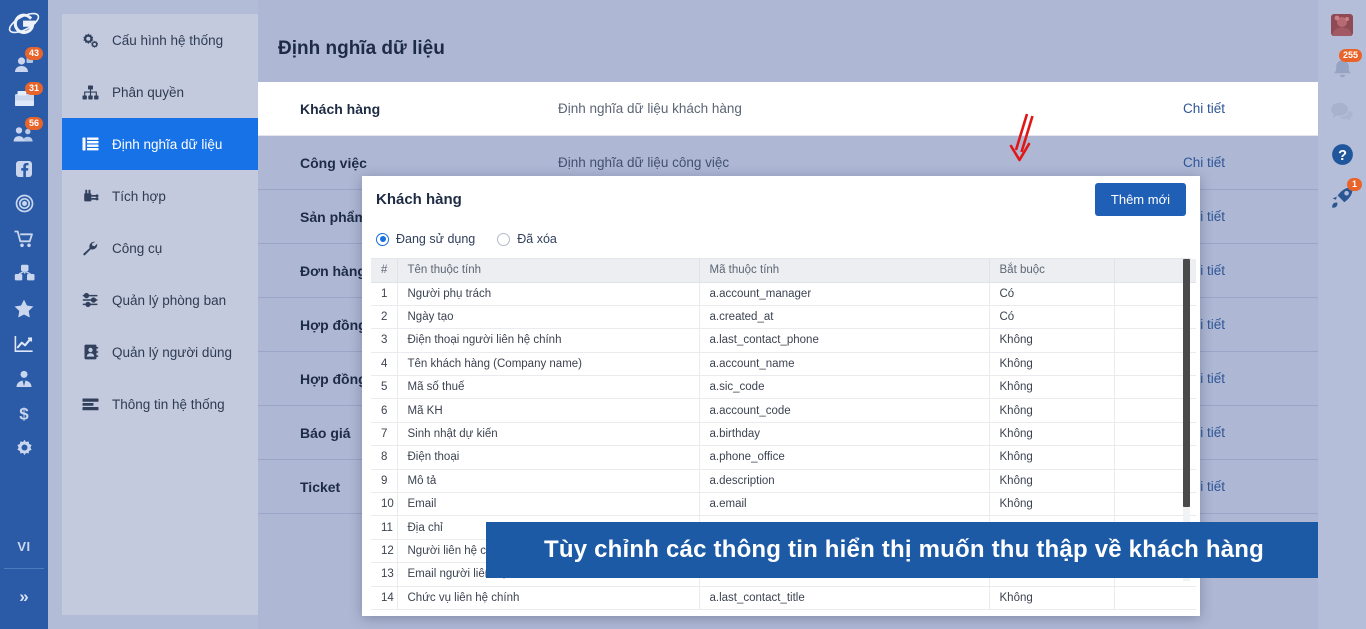 This screenshot has height=629, width=1366. What do you see at coordinates (548, 598) in the screenshot?
I see `cell-name: Chức vụ liên hệ chính` at bounding box center [548, 598].